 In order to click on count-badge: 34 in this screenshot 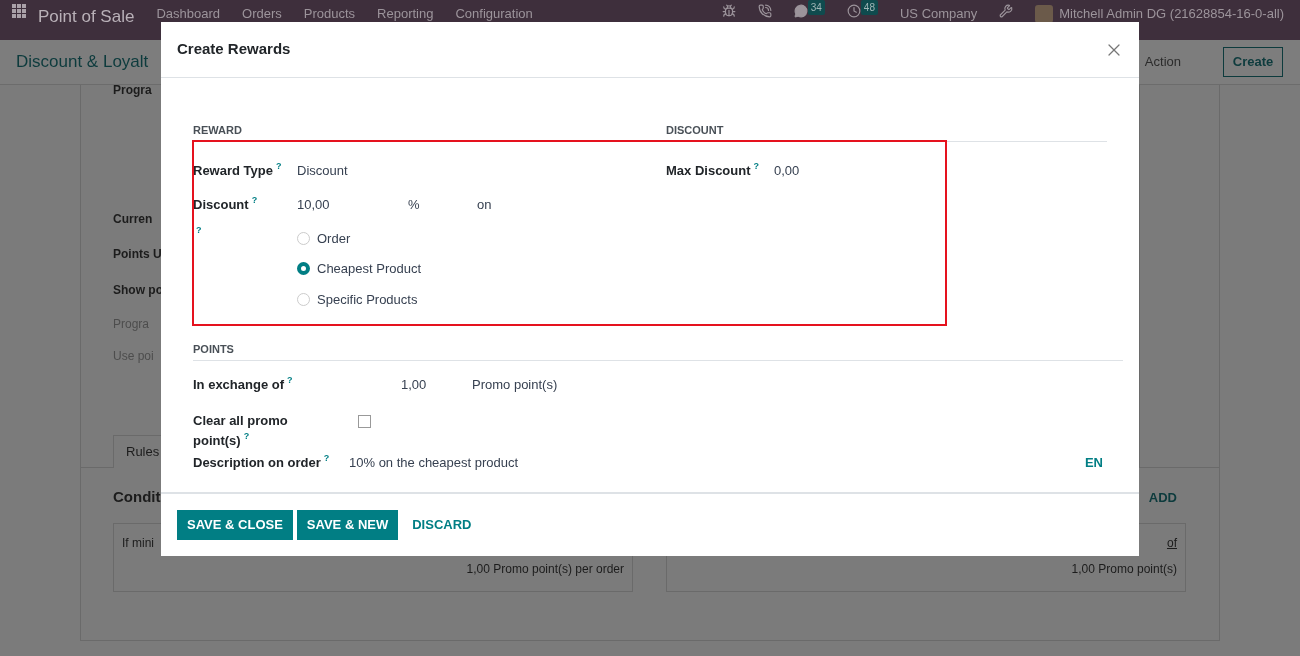, I will do `click(816, 7)`.